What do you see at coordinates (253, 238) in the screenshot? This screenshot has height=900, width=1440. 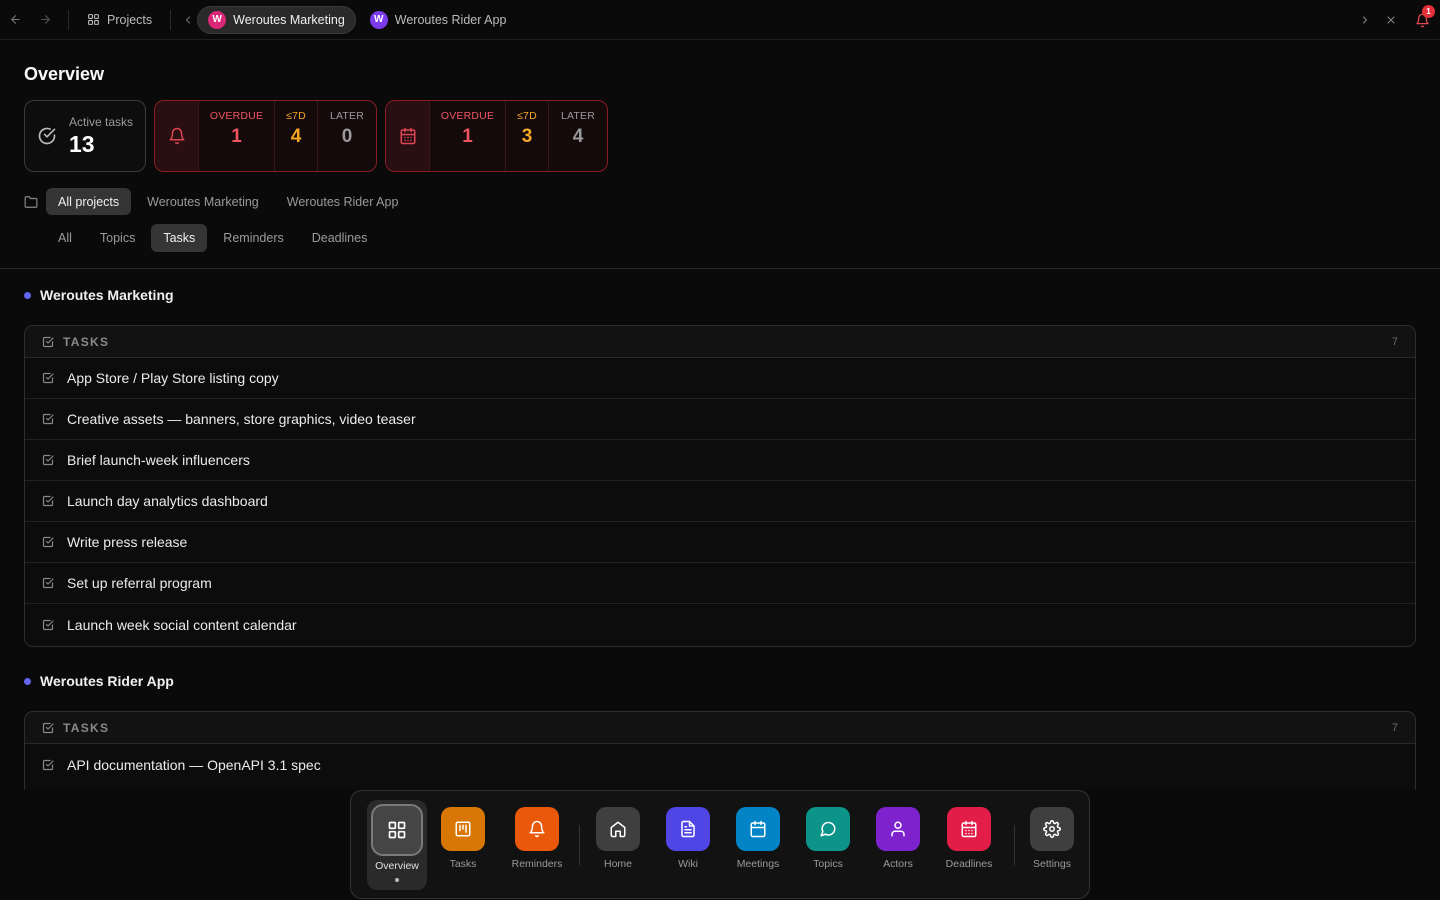 I see `type-filter-reminders: Reminders` at bounding box center [253, 238].